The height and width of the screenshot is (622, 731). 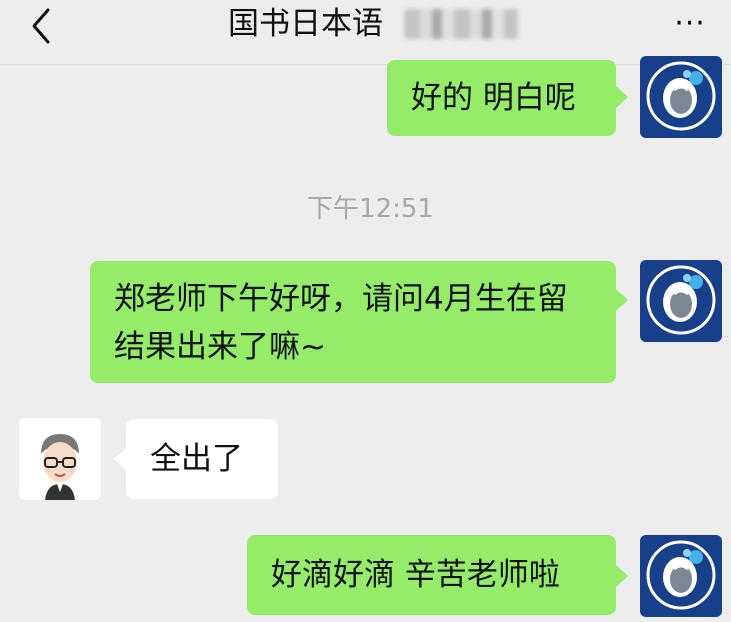 I want to click on message-text: 全出了, so click(x=196, y=459).